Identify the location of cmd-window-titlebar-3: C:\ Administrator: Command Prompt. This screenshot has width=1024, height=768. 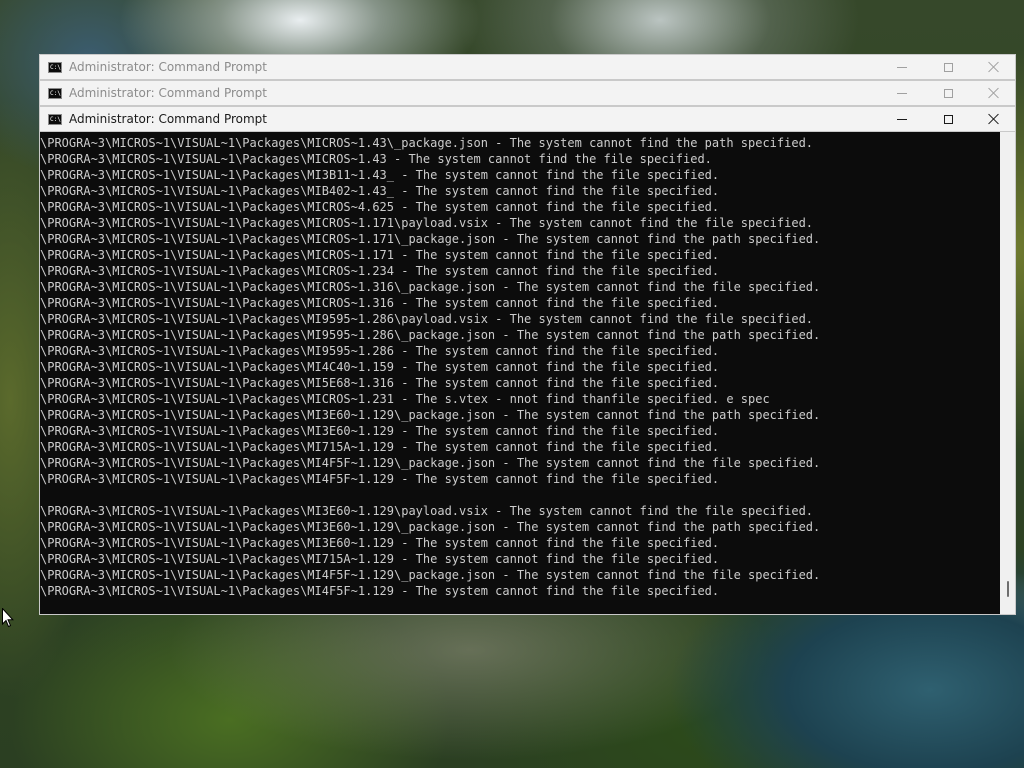
(527, 119).